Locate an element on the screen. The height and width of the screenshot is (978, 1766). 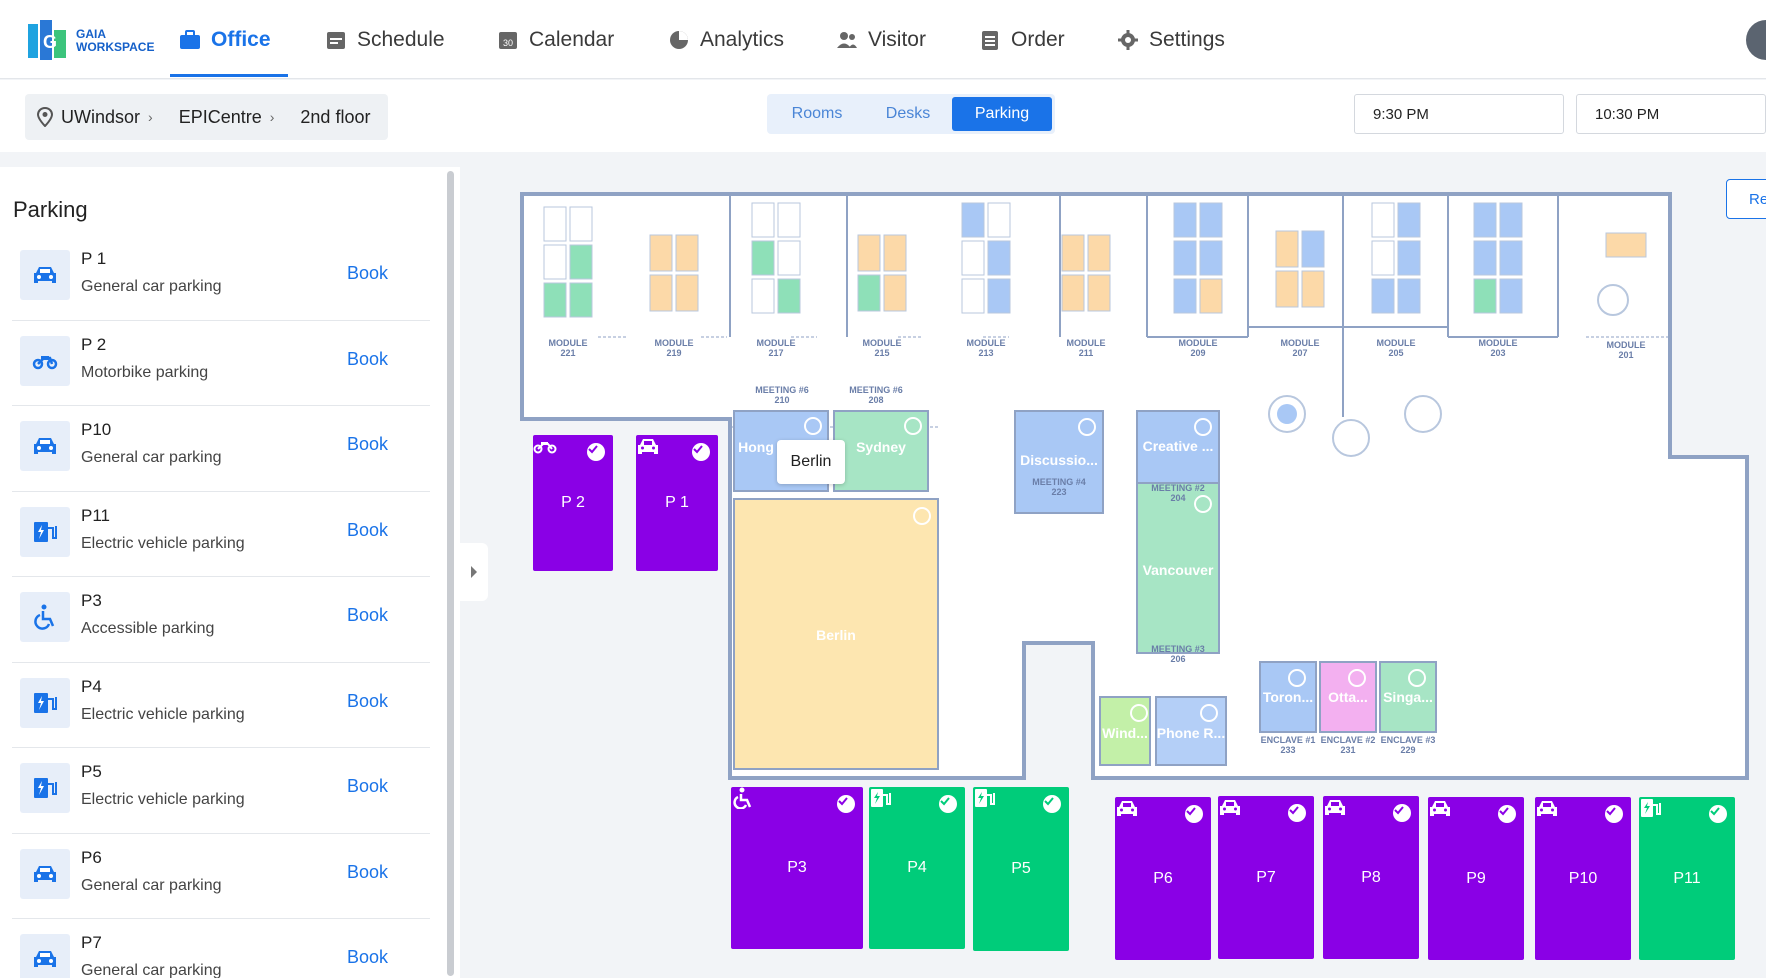
nav-visitor: Visitor is located at coordinates (881, 39).